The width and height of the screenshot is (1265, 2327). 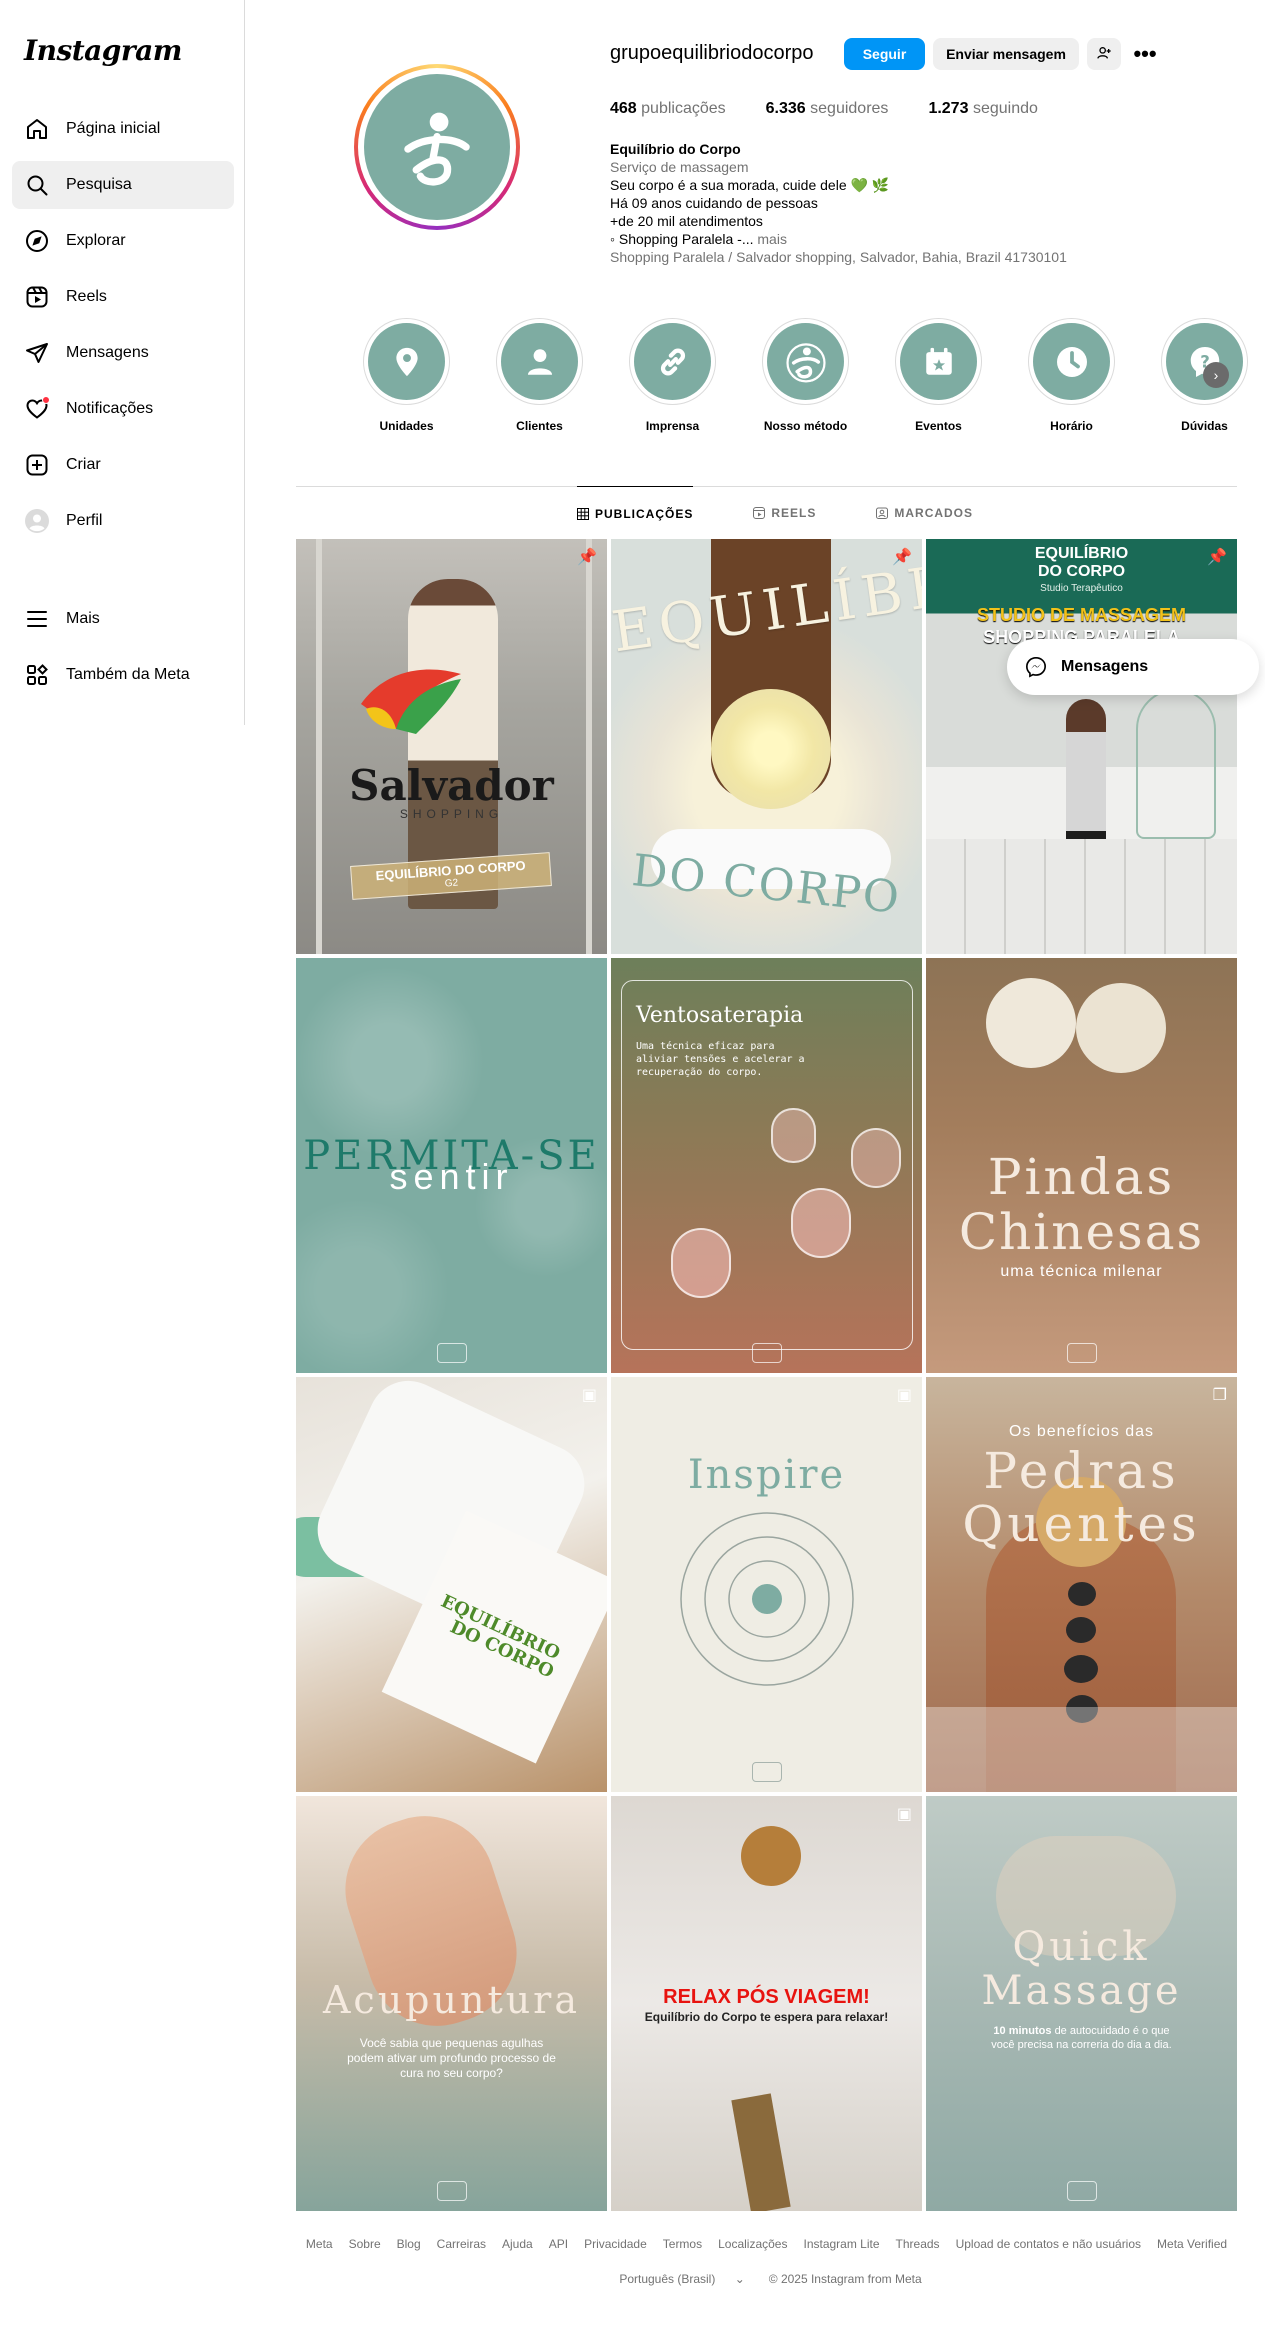 I want to click on highlight-faq: ? Dúvidas, so click(x=1201, y=375).